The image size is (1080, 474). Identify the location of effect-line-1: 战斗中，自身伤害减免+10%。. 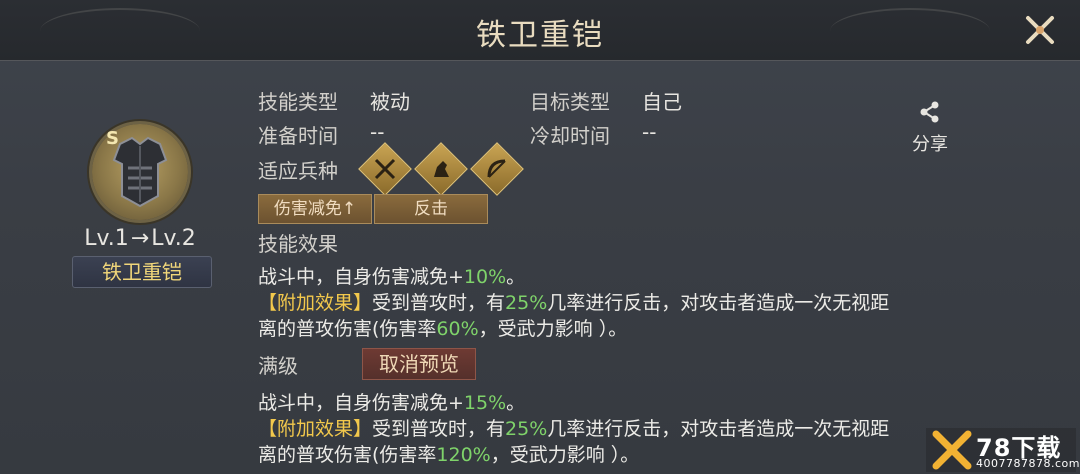
(392, 277).